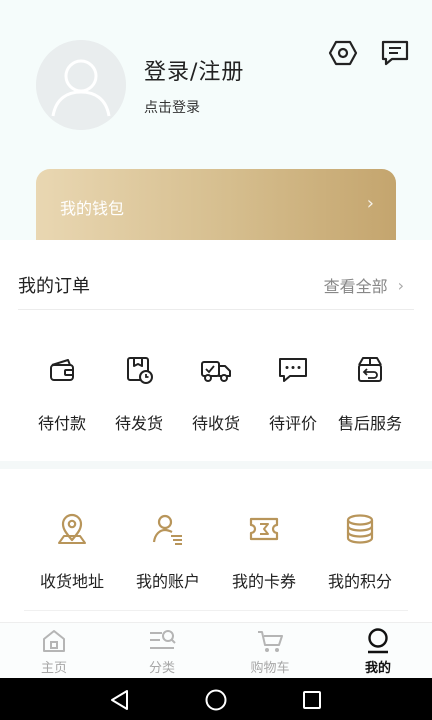  I want to click on settings-hex-icon, so click(343, 53).